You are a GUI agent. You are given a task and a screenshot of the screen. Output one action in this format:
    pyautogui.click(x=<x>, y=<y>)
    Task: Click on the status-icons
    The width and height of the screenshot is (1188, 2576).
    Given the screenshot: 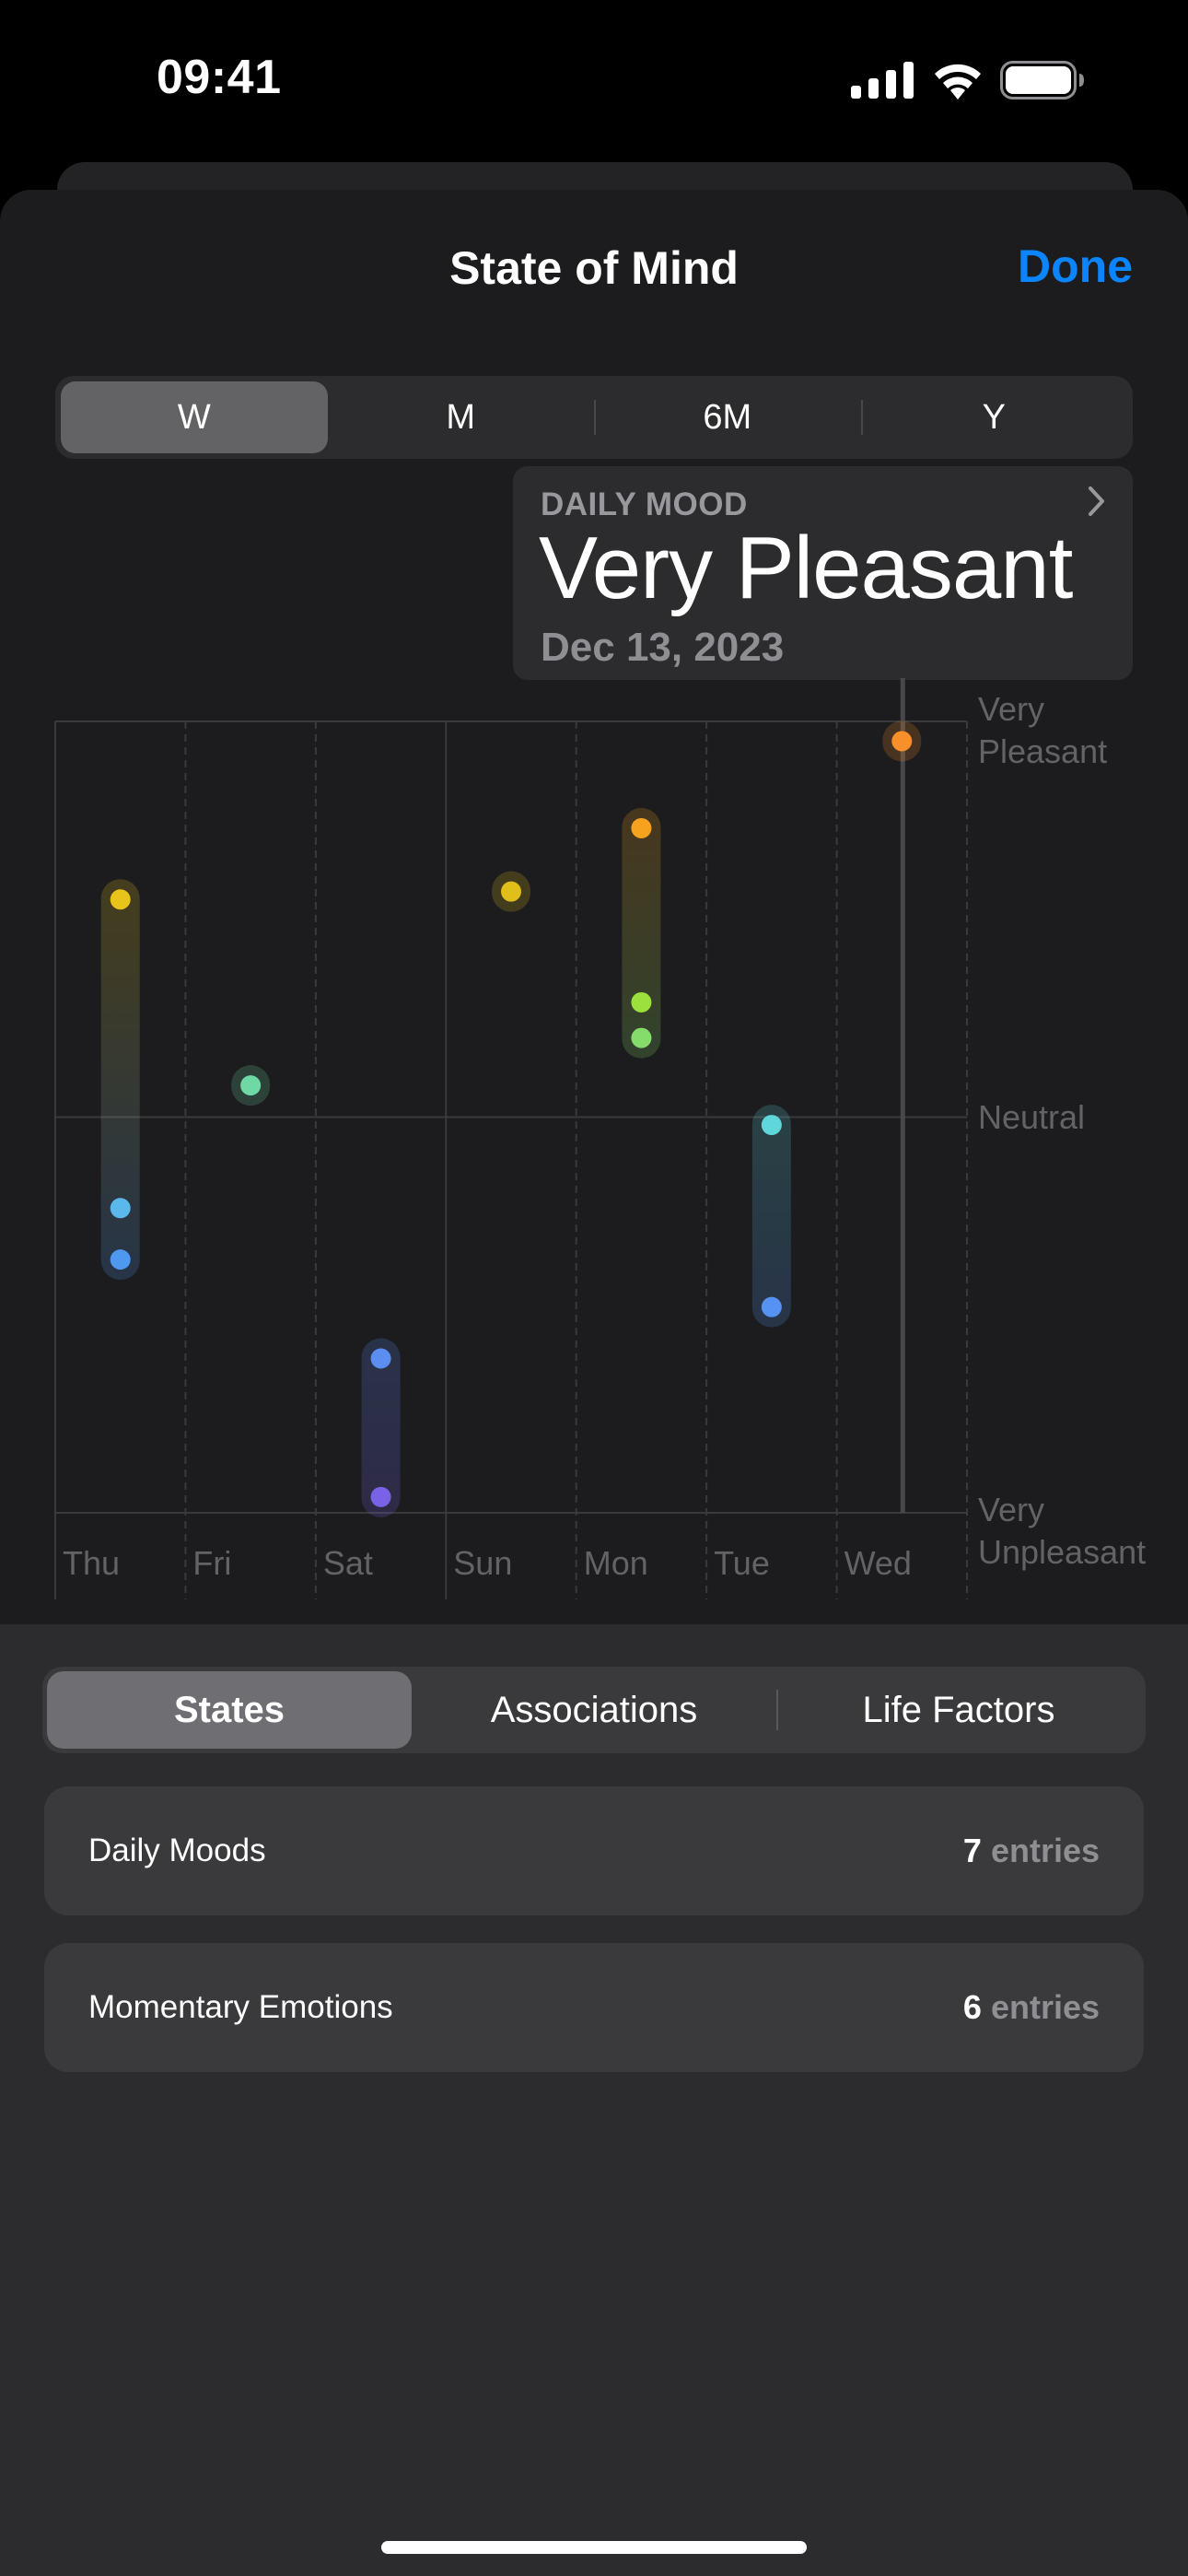 What is the action you would take?
    pyautogui.click(x=968, y=80)
    